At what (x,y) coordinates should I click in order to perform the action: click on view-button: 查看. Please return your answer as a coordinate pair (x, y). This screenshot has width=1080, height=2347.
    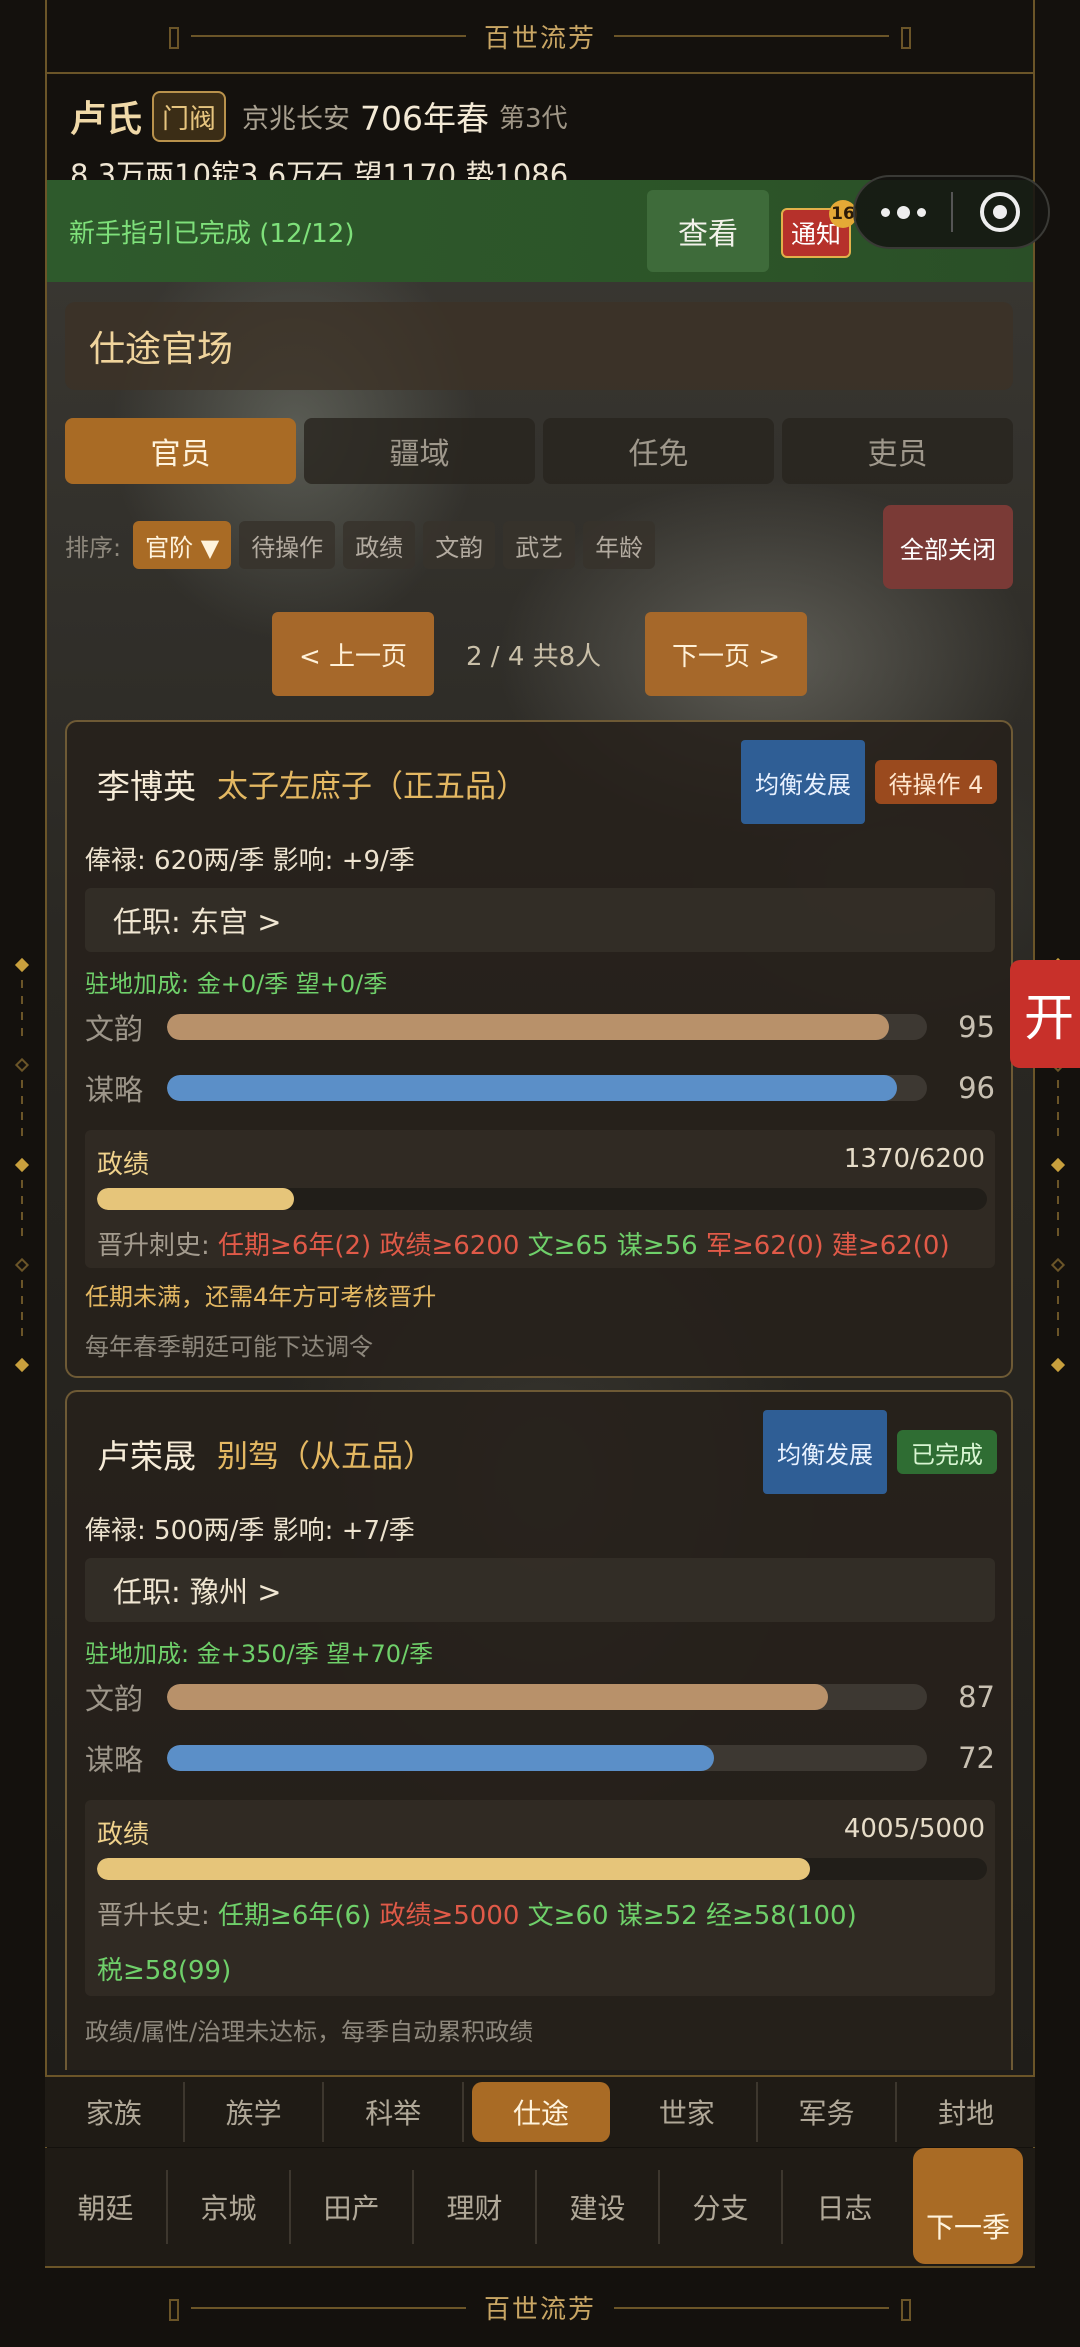
    Looking at the image, I should click on (708, 231).